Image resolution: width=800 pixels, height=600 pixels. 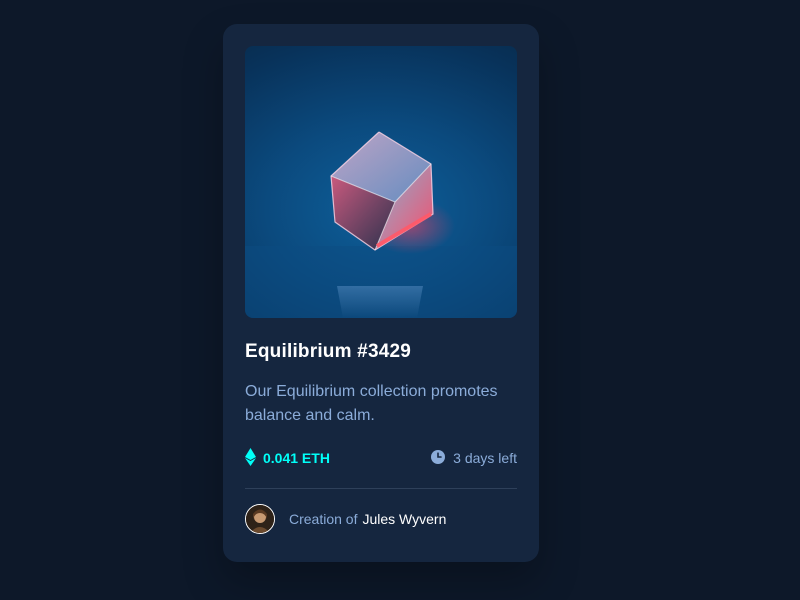 I want to click on nft-meta-row: 0.041 ETH 3 days left, so click(x=381, y=458).